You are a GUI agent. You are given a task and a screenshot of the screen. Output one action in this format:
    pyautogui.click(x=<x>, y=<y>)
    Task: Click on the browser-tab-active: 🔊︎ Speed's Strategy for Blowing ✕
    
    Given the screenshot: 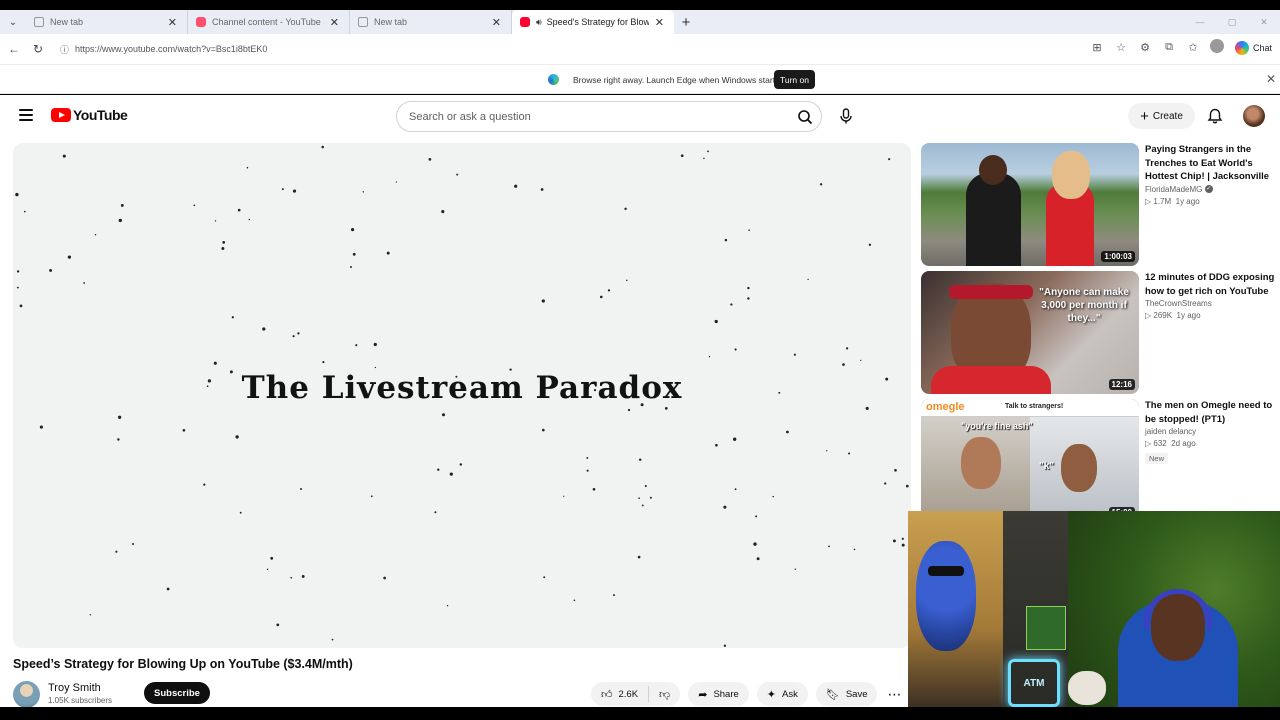 What is the action you would take?
    pyautogui.click(x=593, y=22)
    